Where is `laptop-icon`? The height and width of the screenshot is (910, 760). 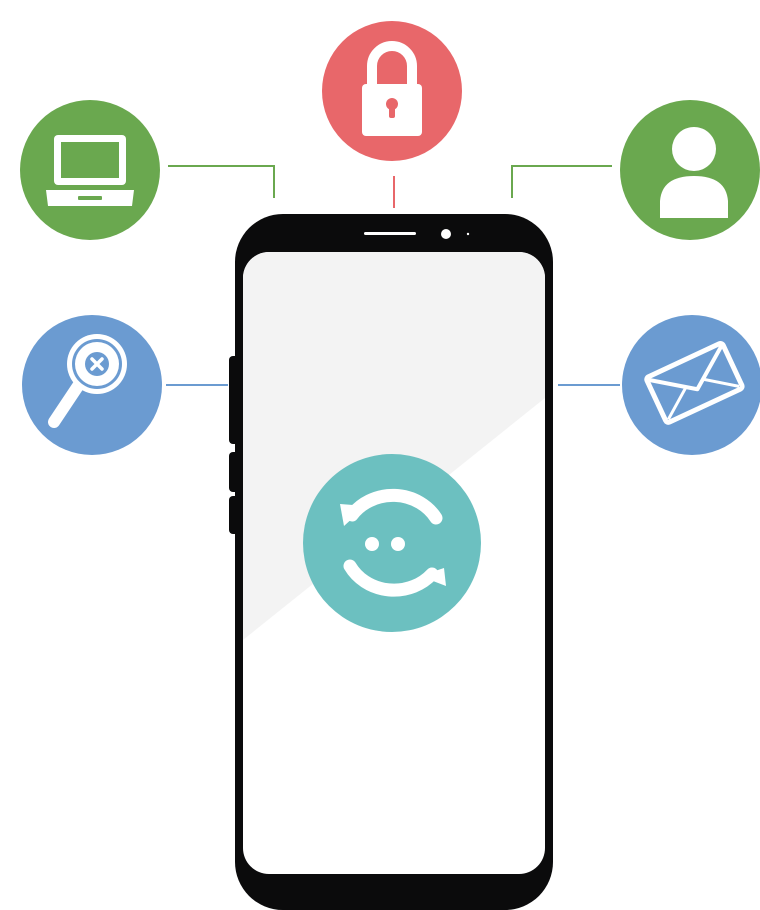 laptop-icon is located at coordinates (90, 170).